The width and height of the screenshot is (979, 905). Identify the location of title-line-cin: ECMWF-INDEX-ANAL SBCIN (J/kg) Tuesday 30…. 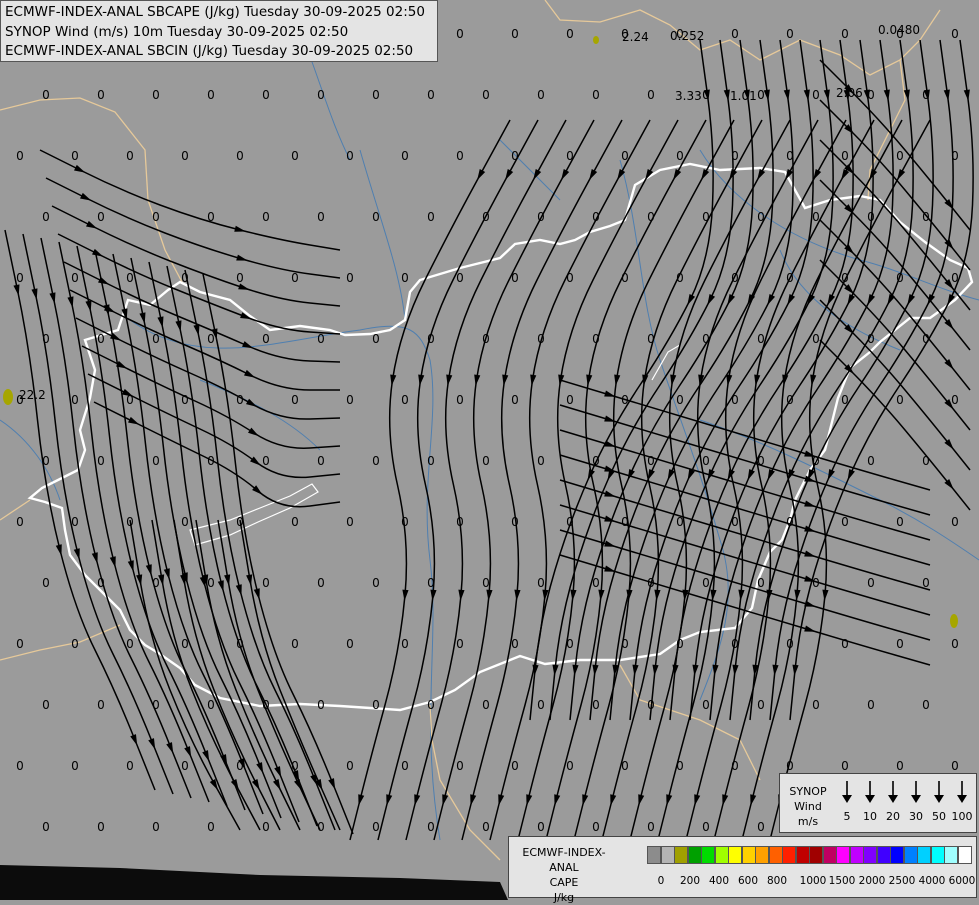
(209, 51).